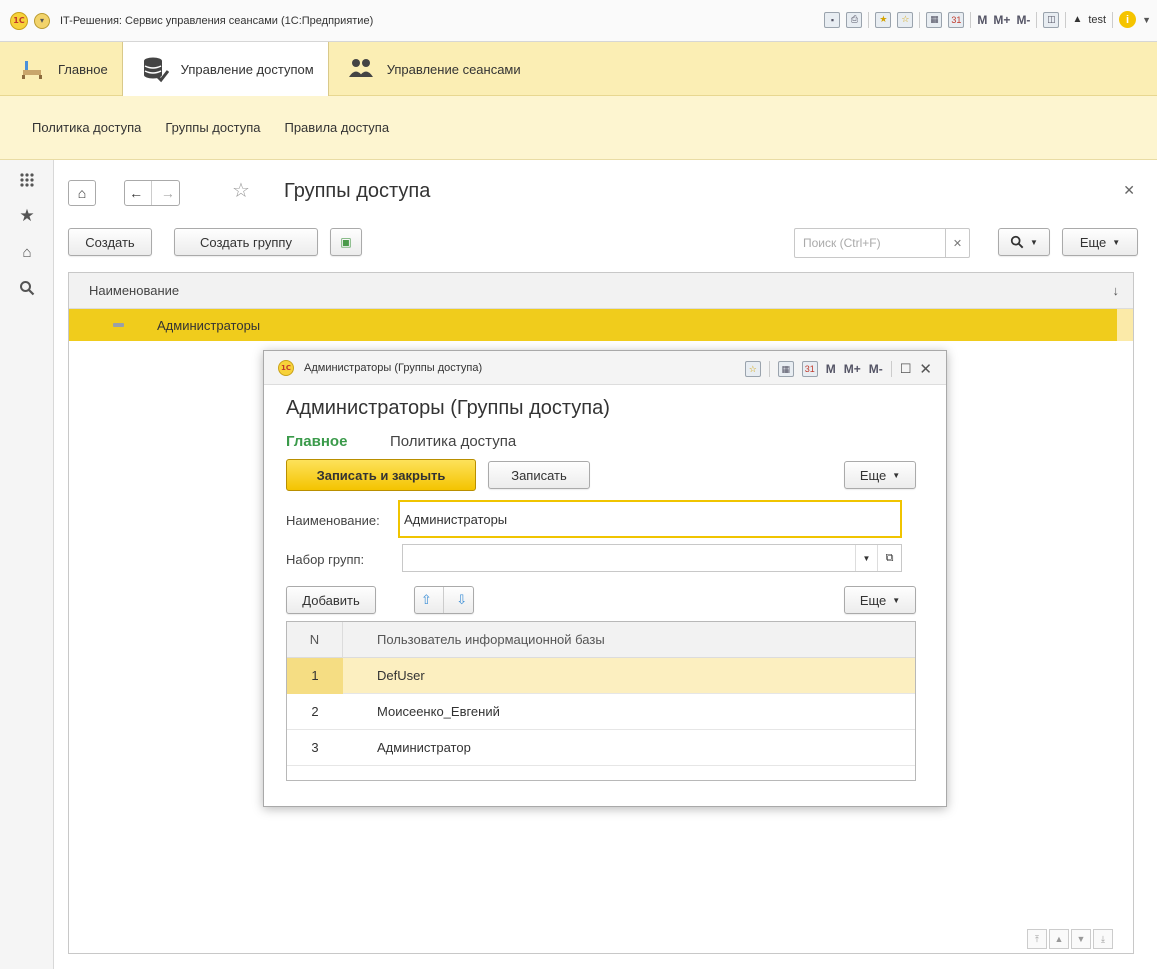 Image resolution: width=1157 pixels, height=969 pixels. I want to click on column-n-header: N, so click(315, 639).